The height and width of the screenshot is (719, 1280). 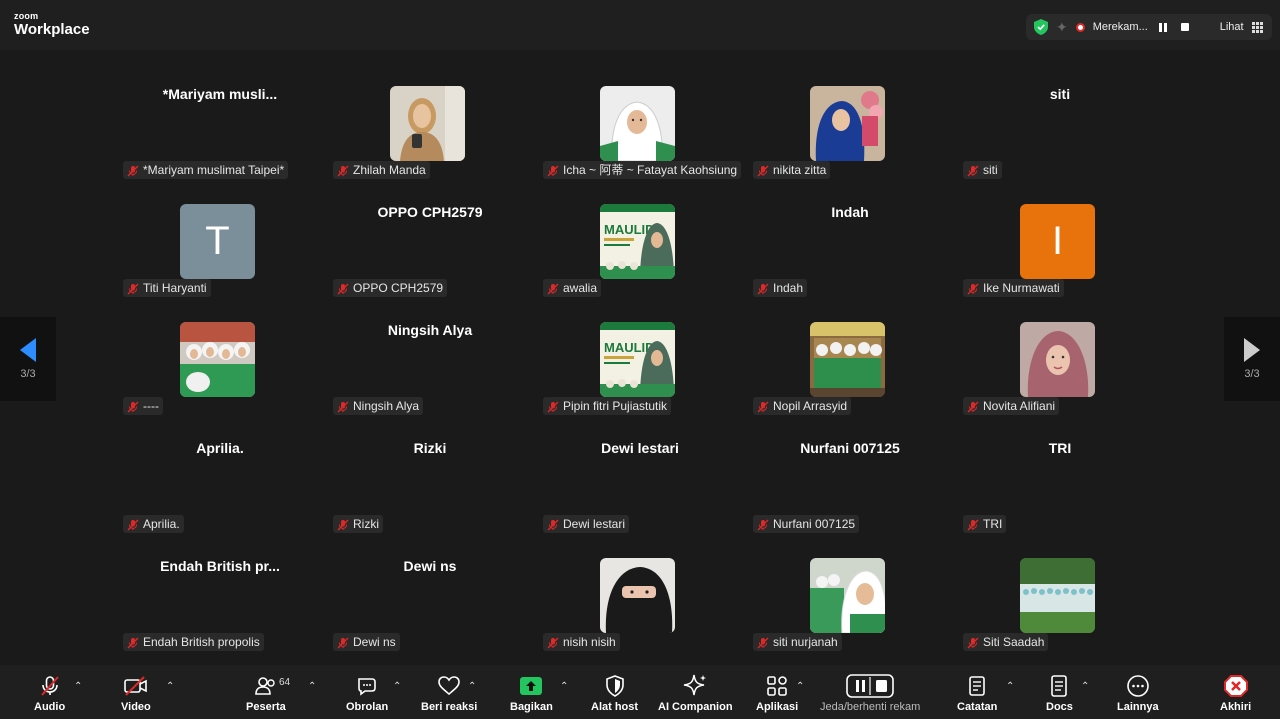 What do you see at coordinates (1060, 114) in the screenshot?
I see `participant-tile: siti siti` at bounding box center [1060, 114].